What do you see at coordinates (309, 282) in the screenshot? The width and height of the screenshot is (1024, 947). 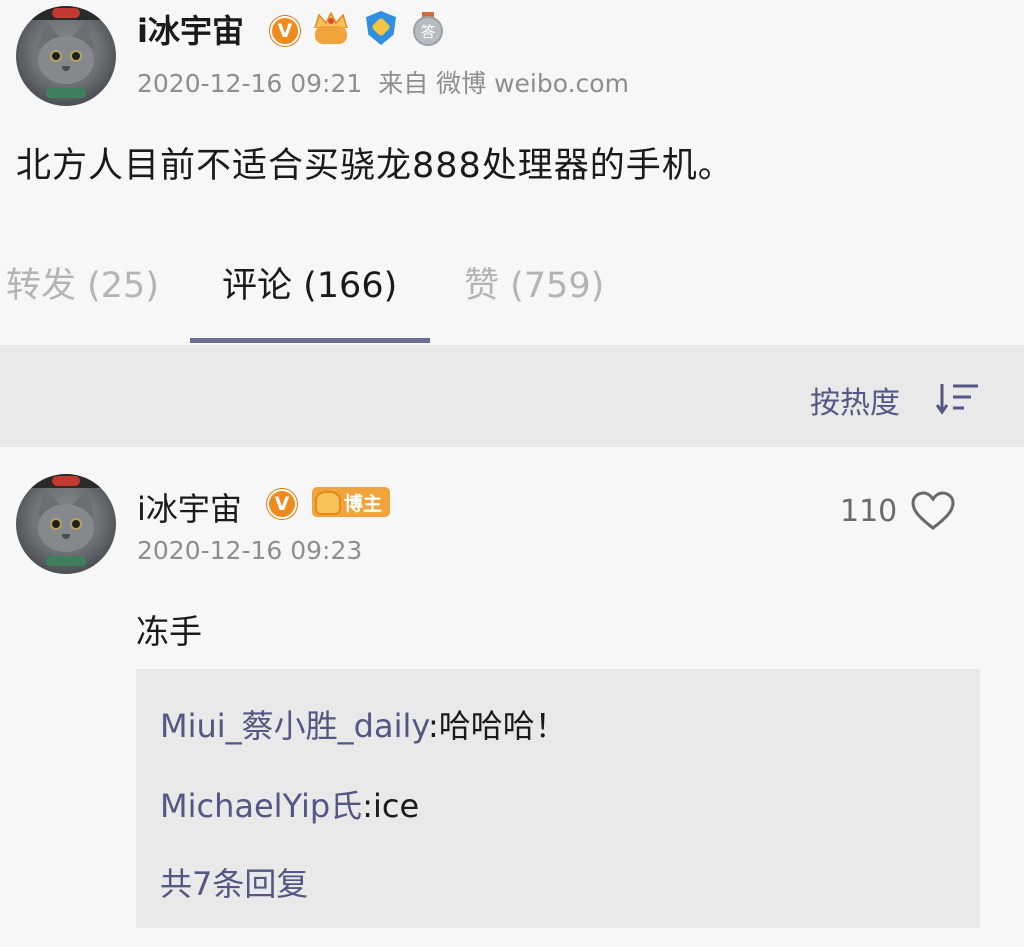 I see `tab-comments: 评论 (166)` at bounding box center [309, 282].